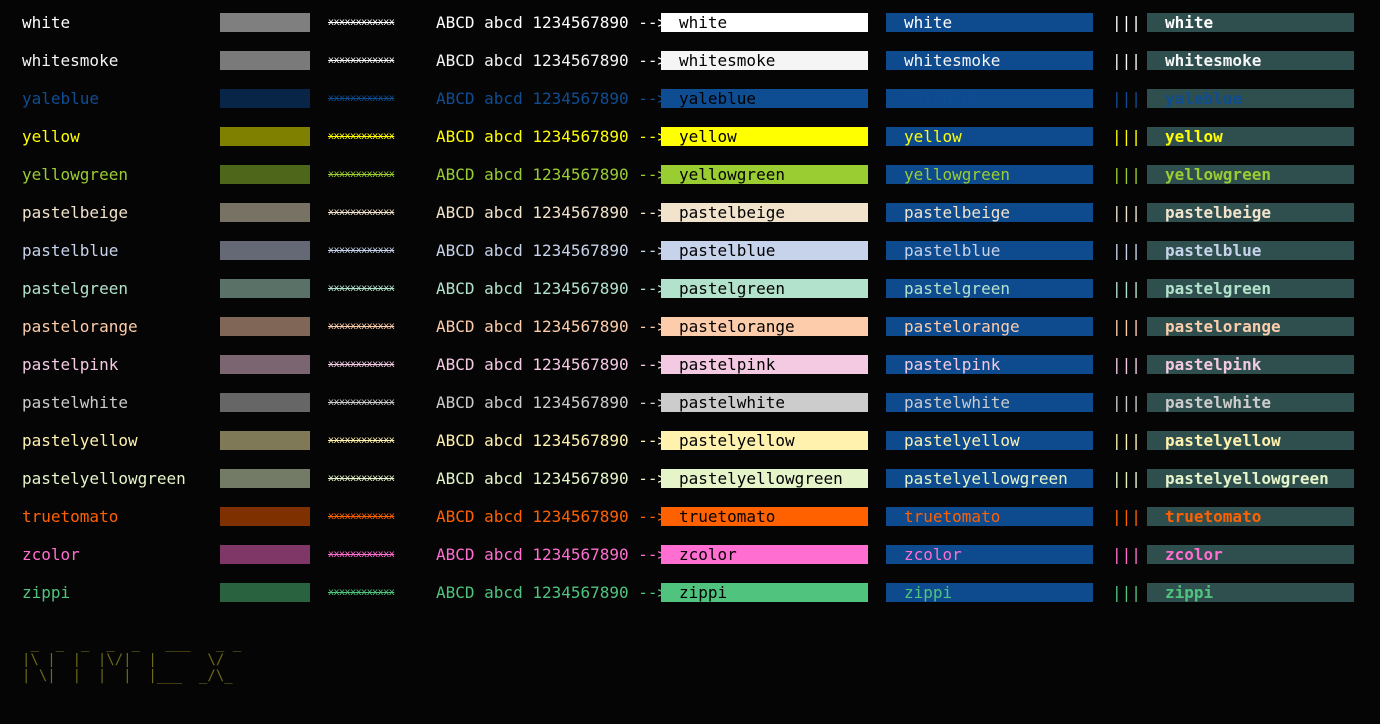 This screenshot has width=1380, height=724. I want to click on background-sample: whitesmoke, so click(764, 60).